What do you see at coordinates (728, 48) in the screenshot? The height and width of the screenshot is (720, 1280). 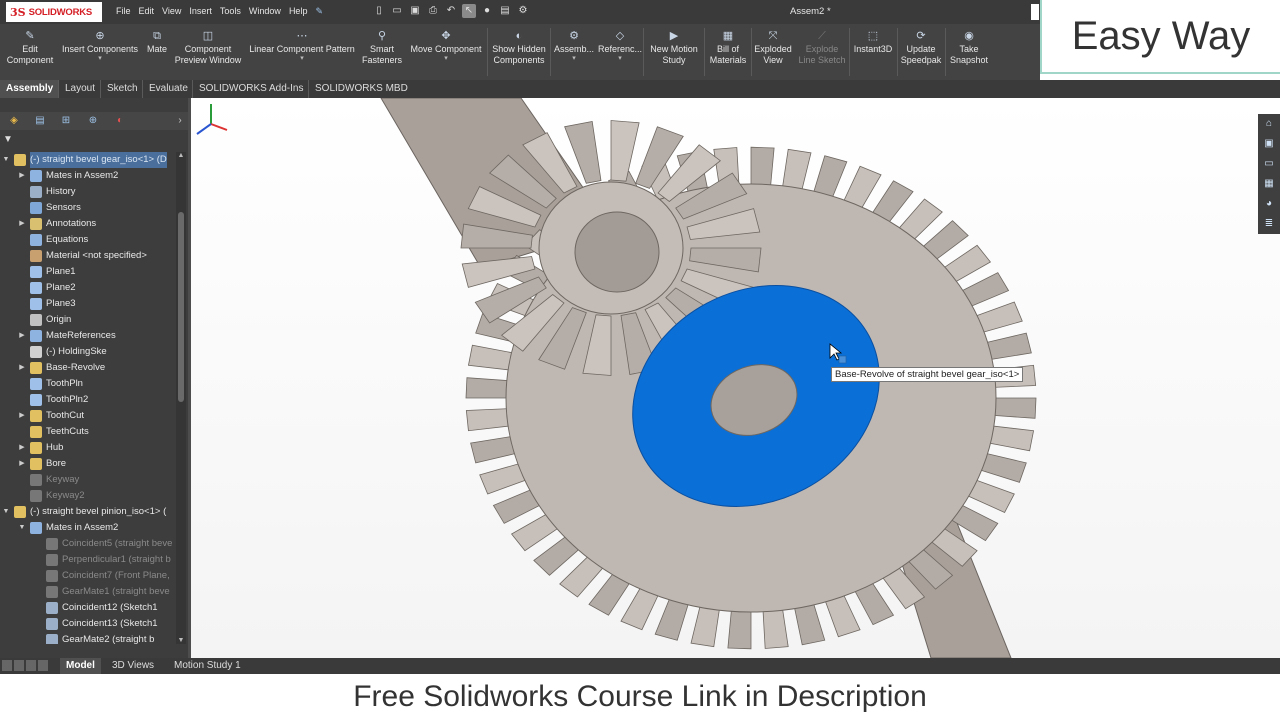 I see `bill-of-materials-button: ▦ Bill of Materials` at bounding box center [728, 48].